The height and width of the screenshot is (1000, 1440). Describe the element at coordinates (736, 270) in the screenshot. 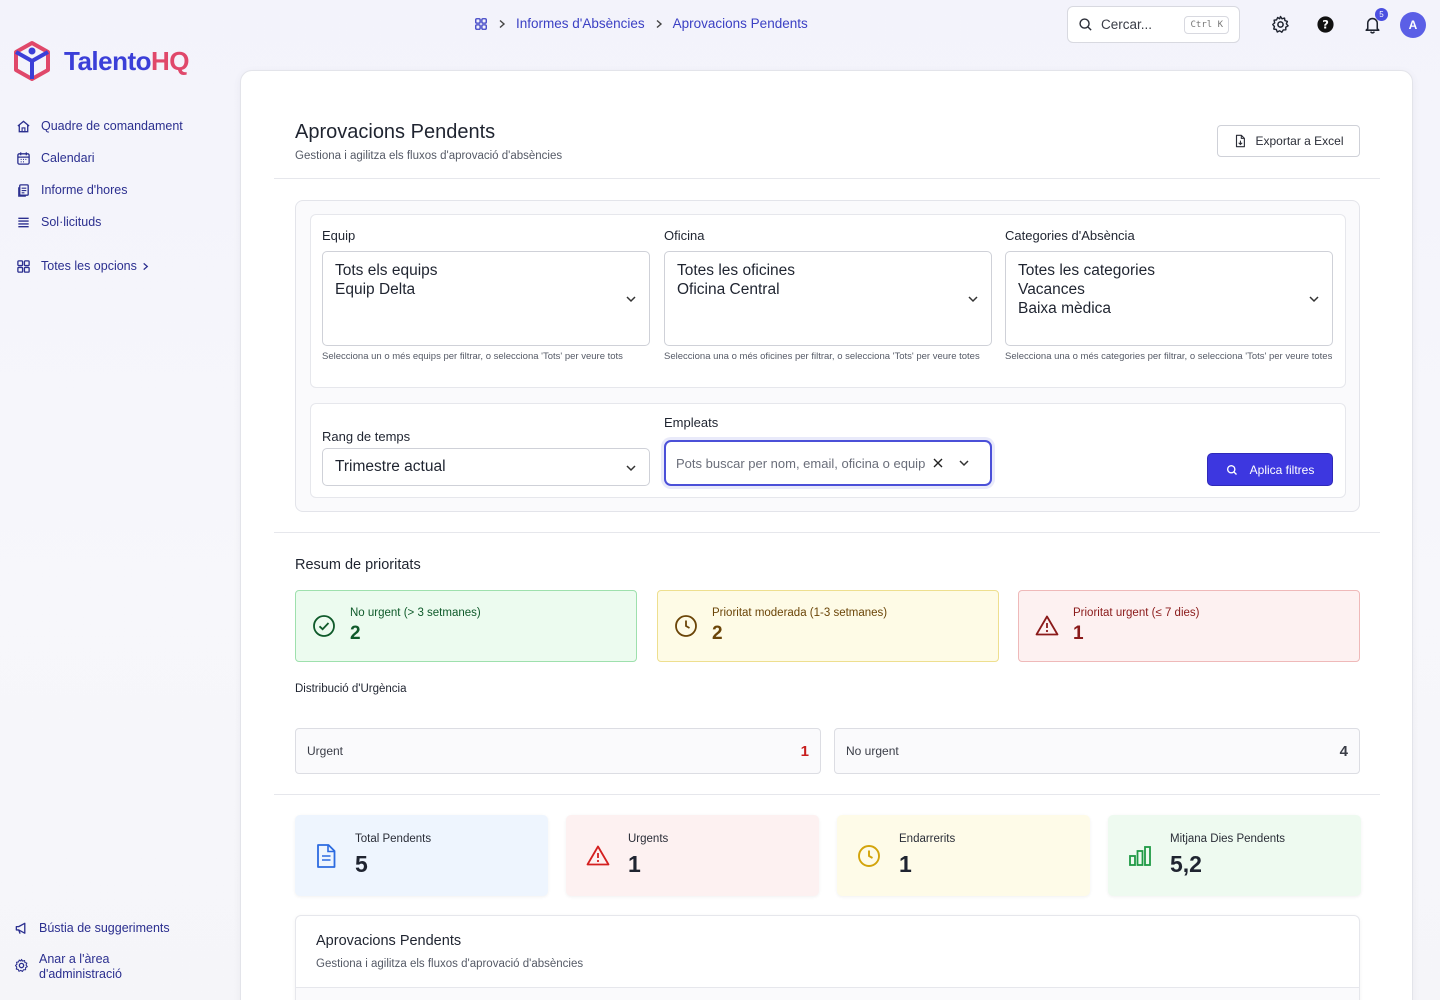

I see `office-option: Totes les oficines` at that location.